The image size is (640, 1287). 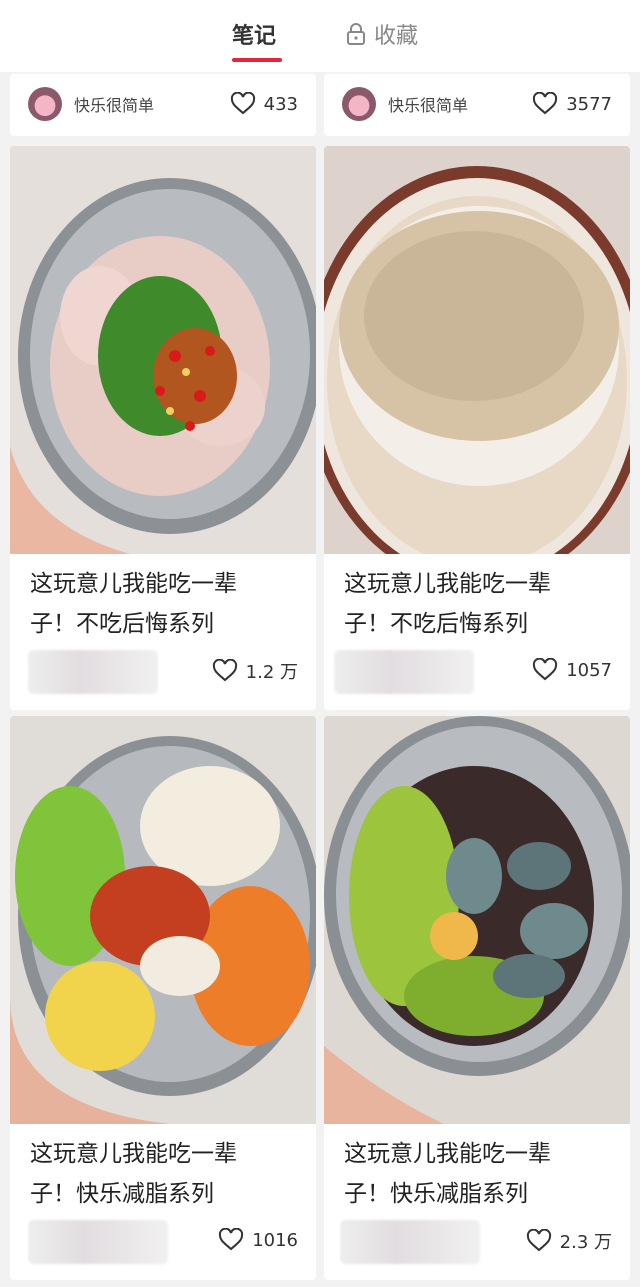 I want to click on like-count: 2.3 万, so click(x=585, y=1242).